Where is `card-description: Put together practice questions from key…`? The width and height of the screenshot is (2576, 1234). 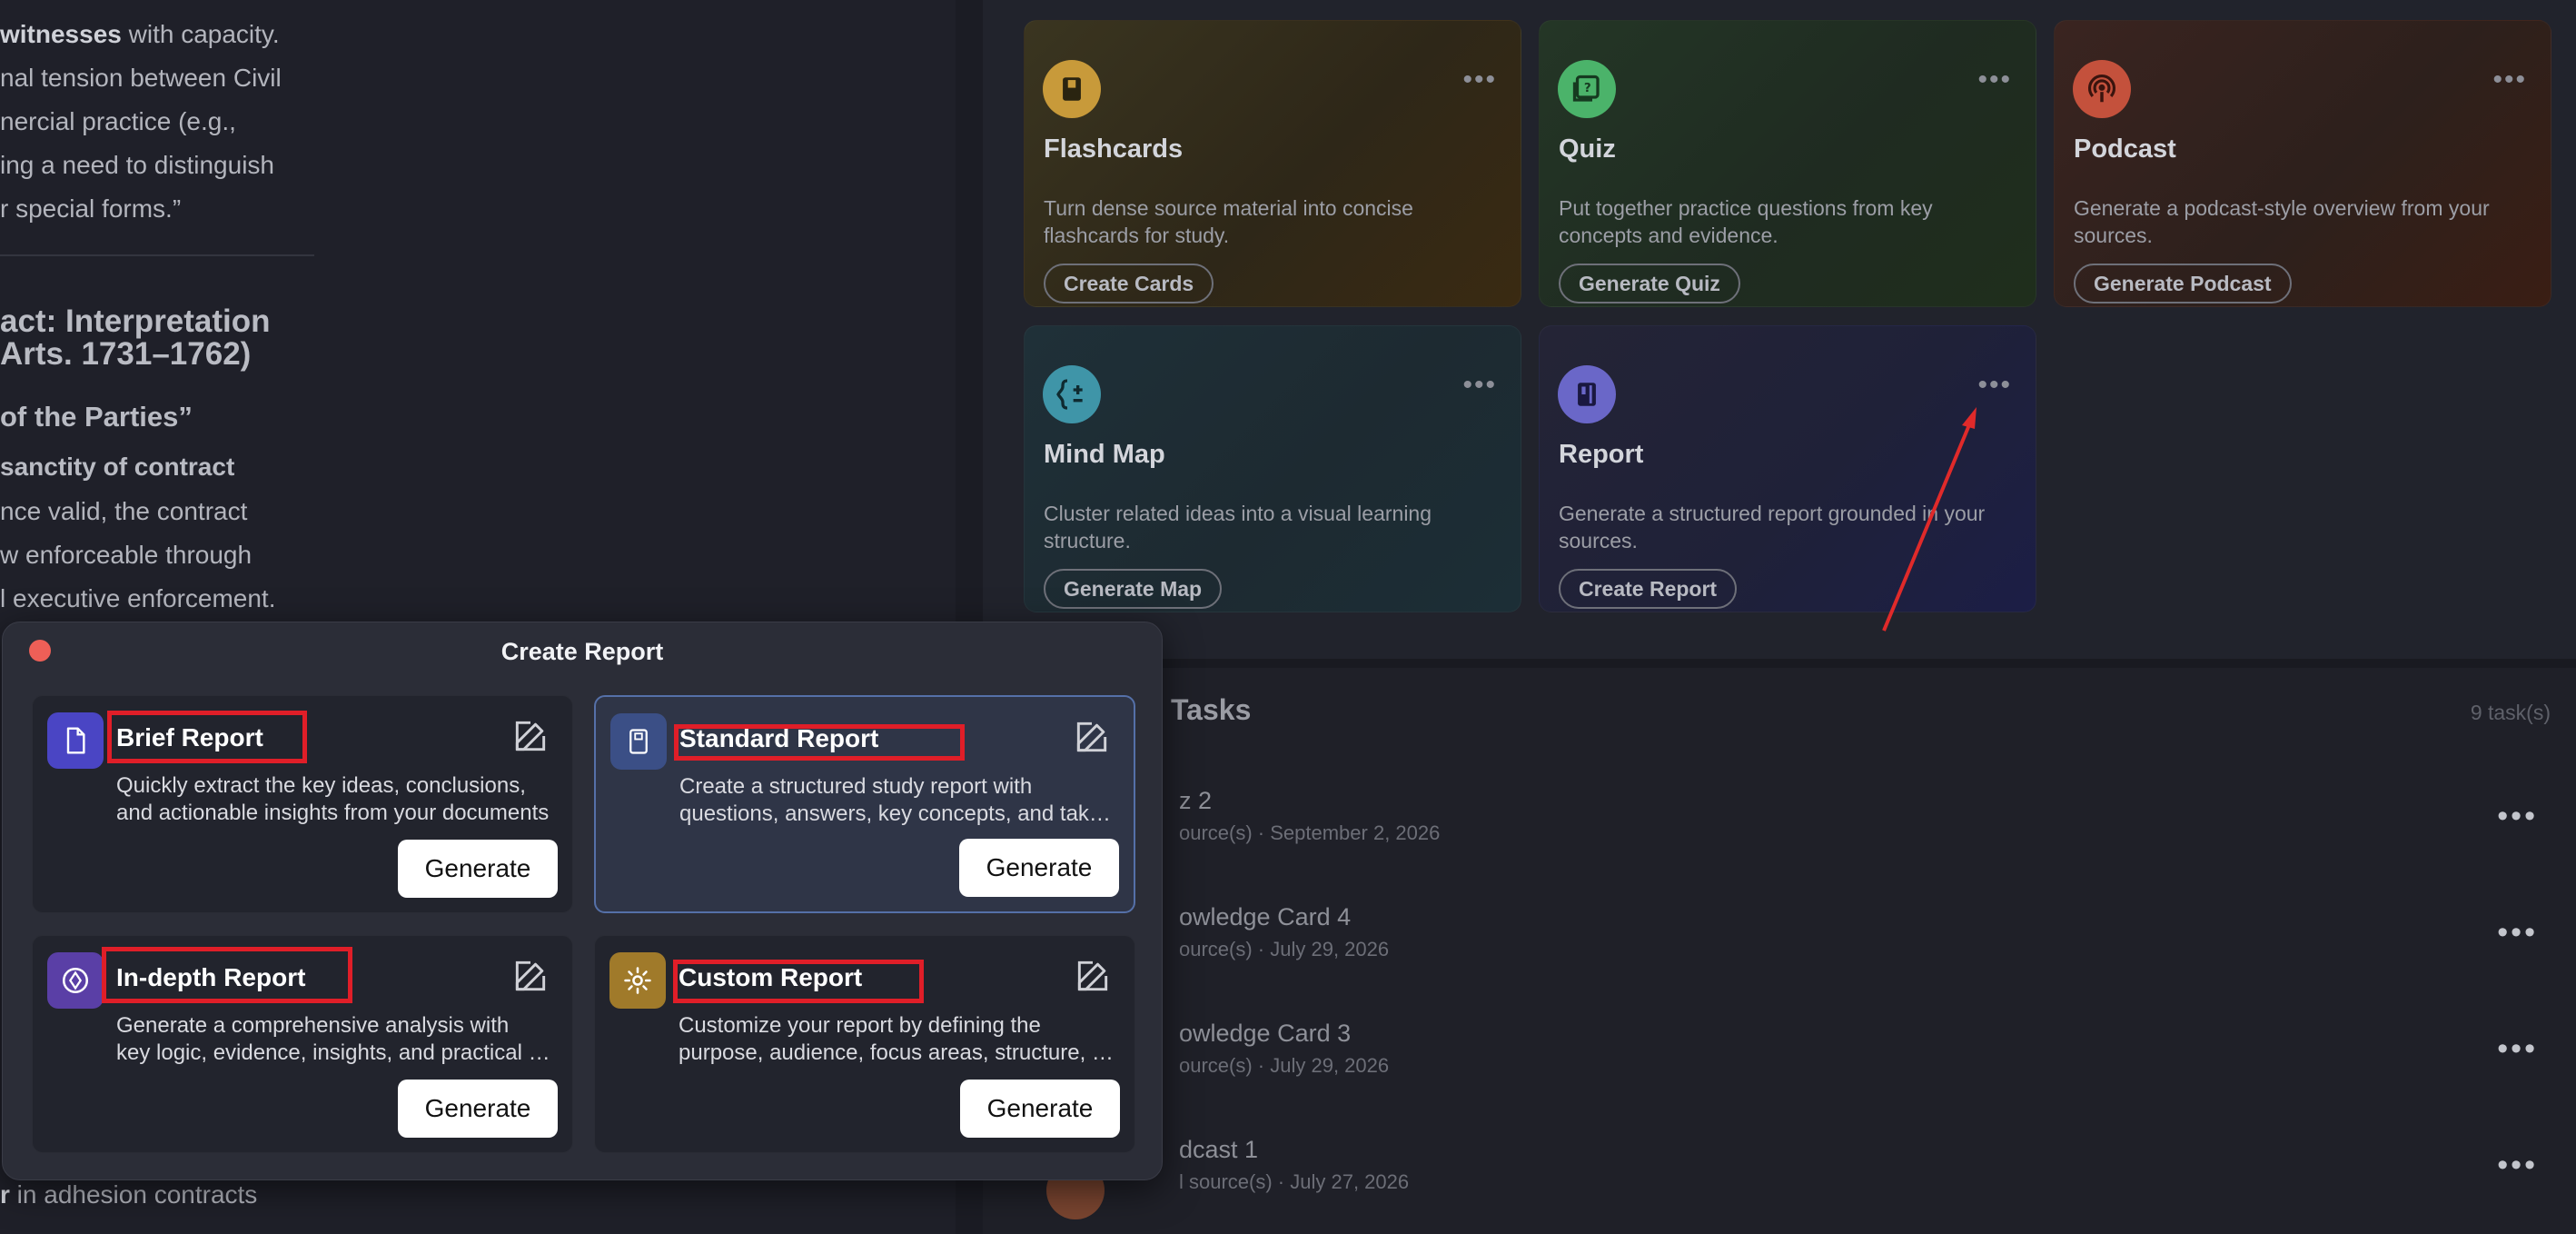 card-description: Put together practice questions from key… is located at coordinates (1746, 221).